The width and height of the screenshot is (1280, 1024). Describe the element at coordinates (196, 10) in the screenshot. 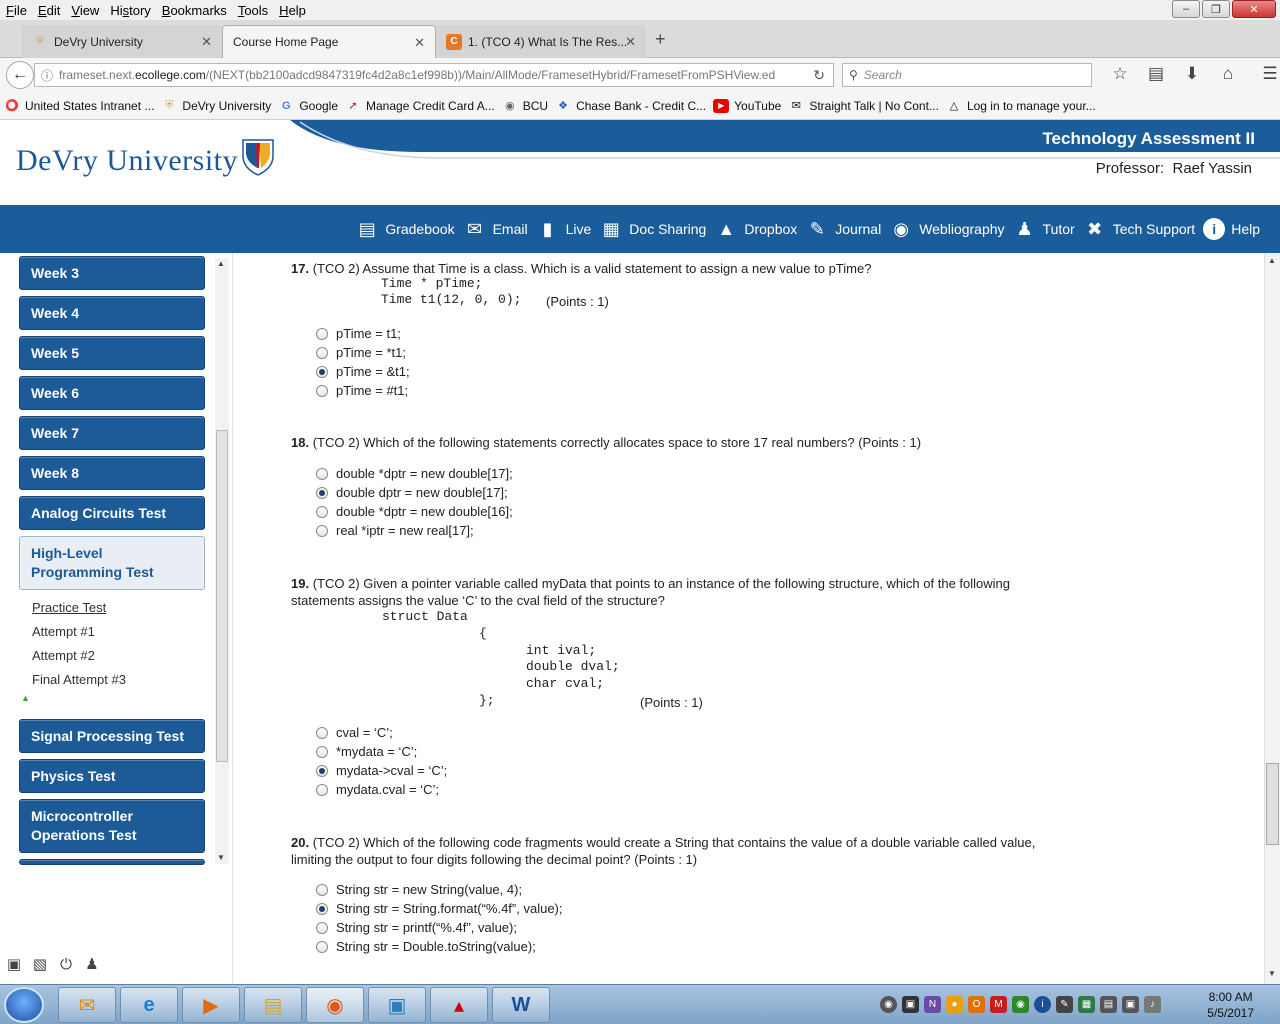

I see `menu-bookmarks: Bookmarks` at that location.